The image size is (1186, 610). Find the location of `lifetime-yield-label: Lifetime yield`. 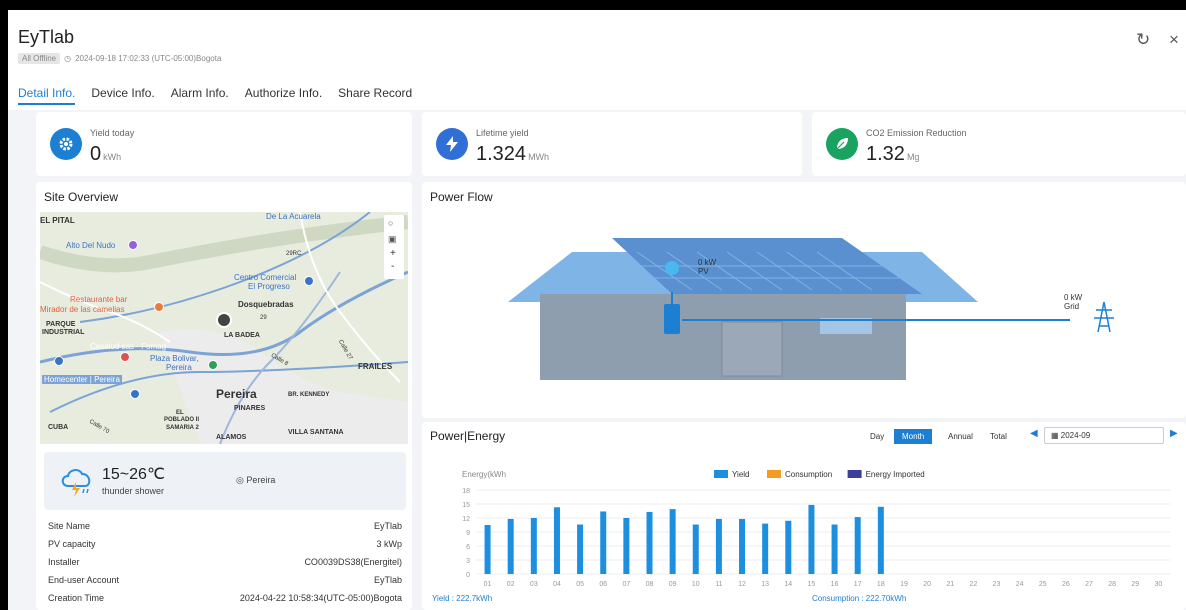

lifetime-yield-label: Lifetime yield is located at coordinates (502, 133).